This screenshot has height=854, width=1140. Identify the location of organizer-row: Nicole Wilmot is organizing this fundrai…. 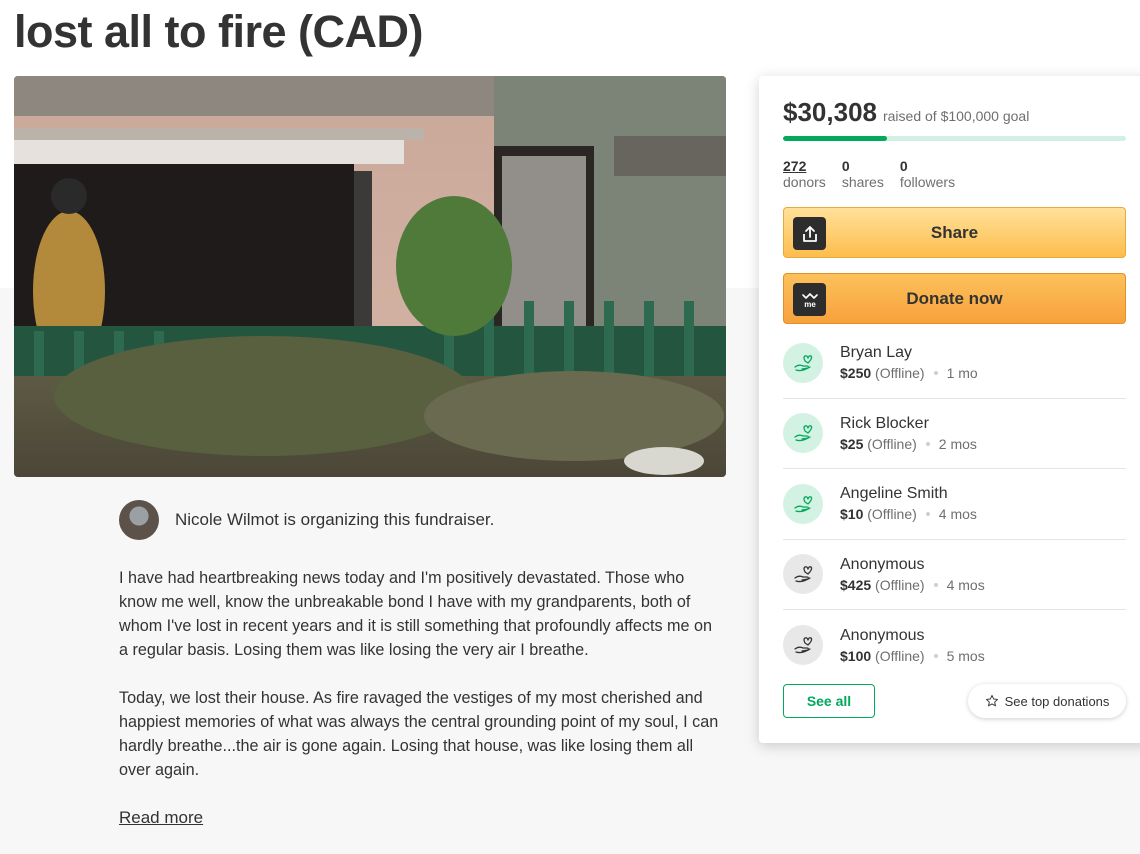
(306, 520).